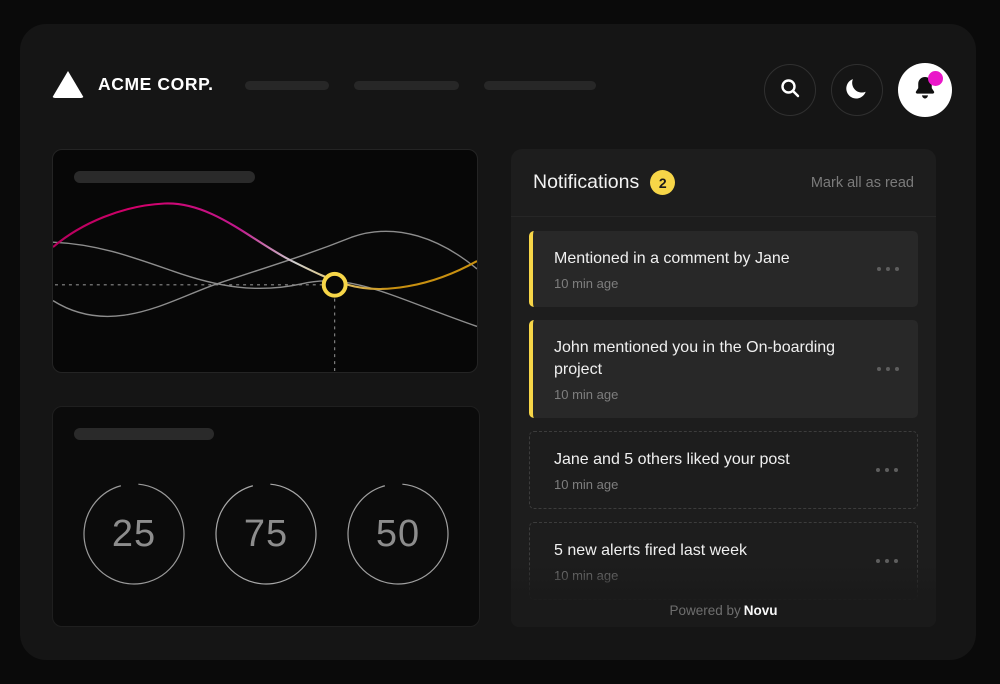 This screenshot has height=684, width=1000. Describe the element at coordinates (265, 246) in the screenshot. I see `chart-line-highlight` at that location.